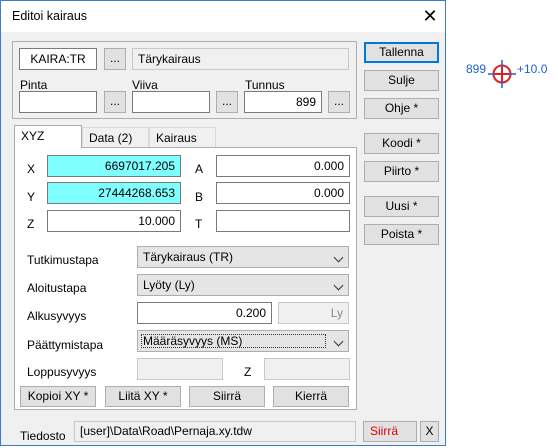 Image resolution: width=558 pixels, height=448 pixels. I want to click on tunnus-field: 899, so click(283, 102).